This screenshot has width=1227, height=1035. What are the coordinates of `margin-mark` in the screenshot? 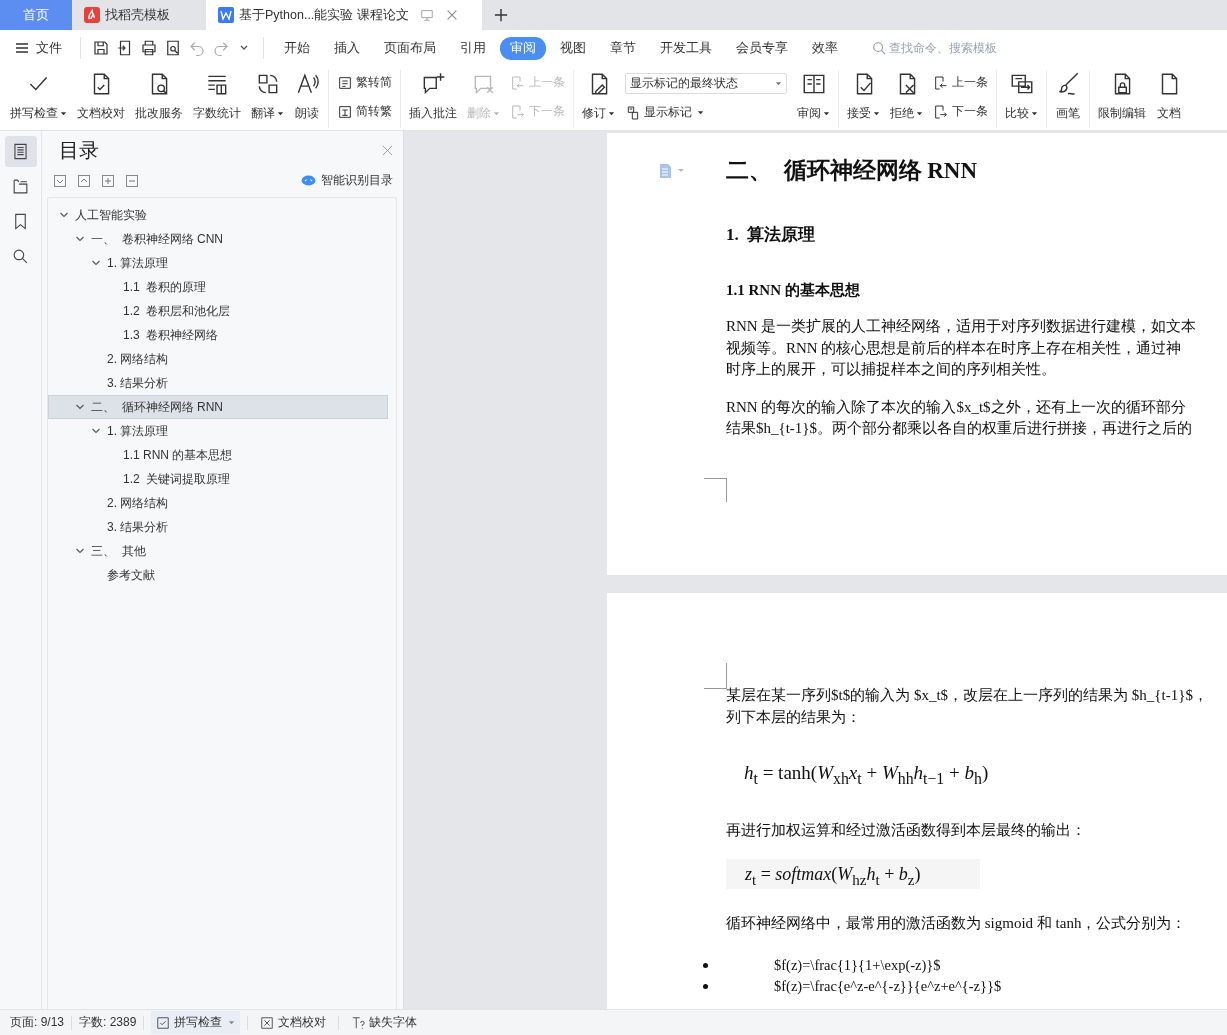 It's located at (715, 490).